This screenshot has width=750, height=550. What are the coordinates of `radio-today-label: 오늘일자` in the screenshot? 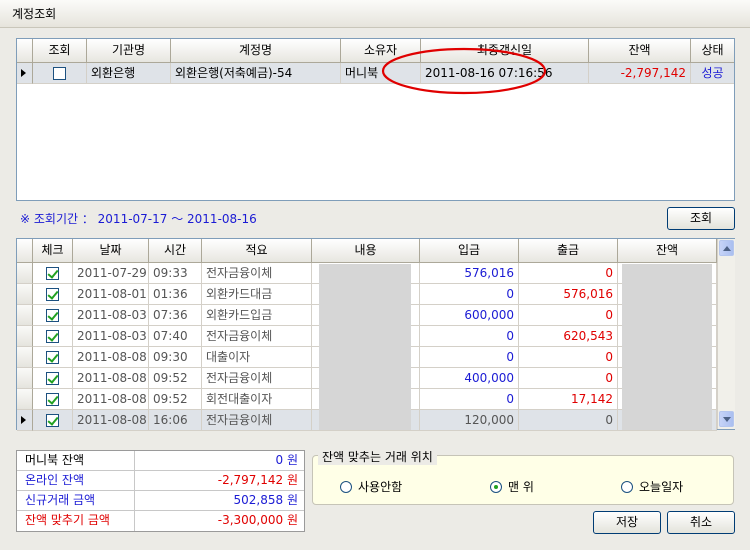 It's located at (661, 487).